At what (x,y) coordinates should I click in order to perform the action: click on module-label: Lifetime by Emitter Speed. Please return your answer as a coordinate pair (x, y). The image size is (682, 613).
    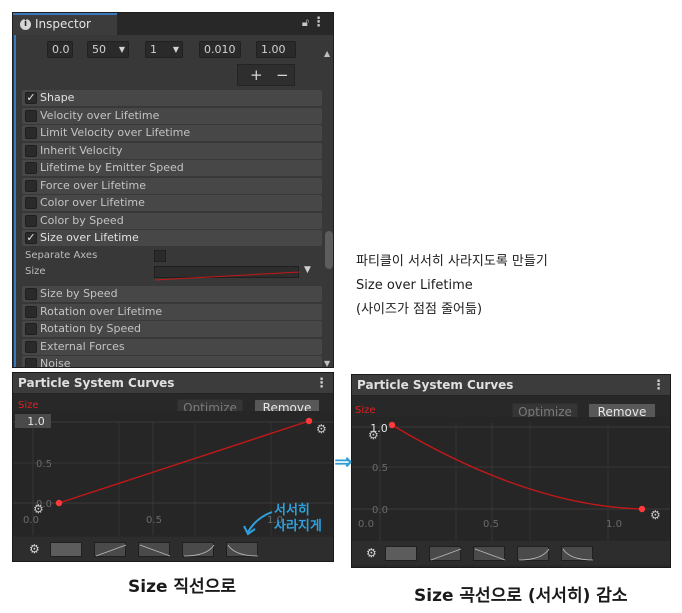
    Looking at the image, I should click on (112, 167).